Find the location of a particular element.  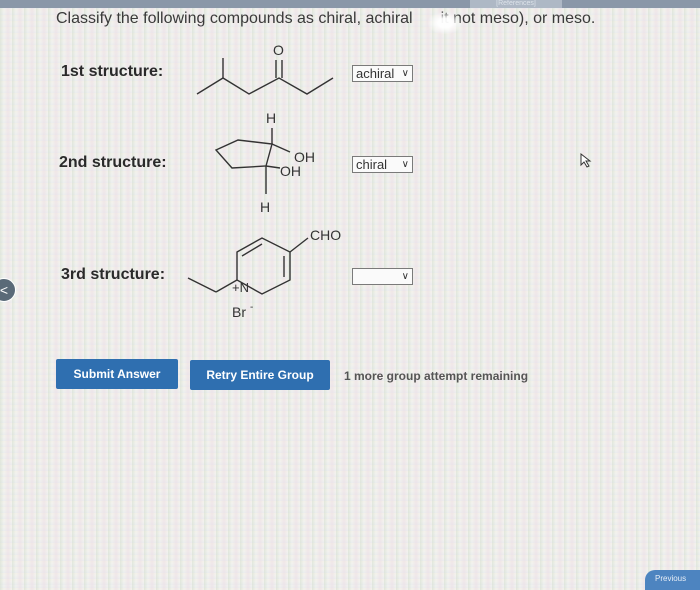

structure-3-select: ∨ is located at coordinates (382, 276).